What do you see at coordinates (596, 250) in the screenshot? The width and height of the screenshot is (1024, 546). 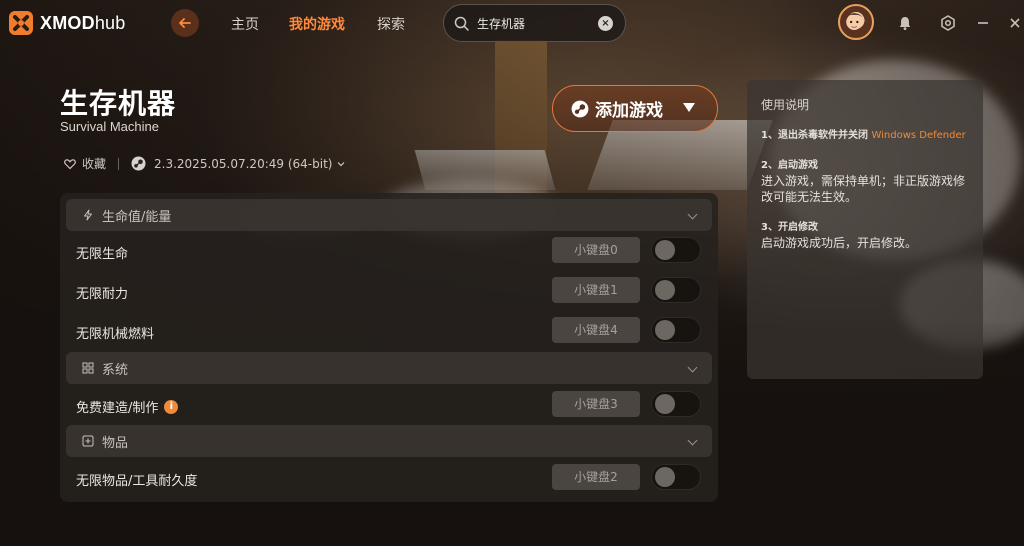 I see `hotkey-button: 小键盘0` at bounding box center [596, 250].